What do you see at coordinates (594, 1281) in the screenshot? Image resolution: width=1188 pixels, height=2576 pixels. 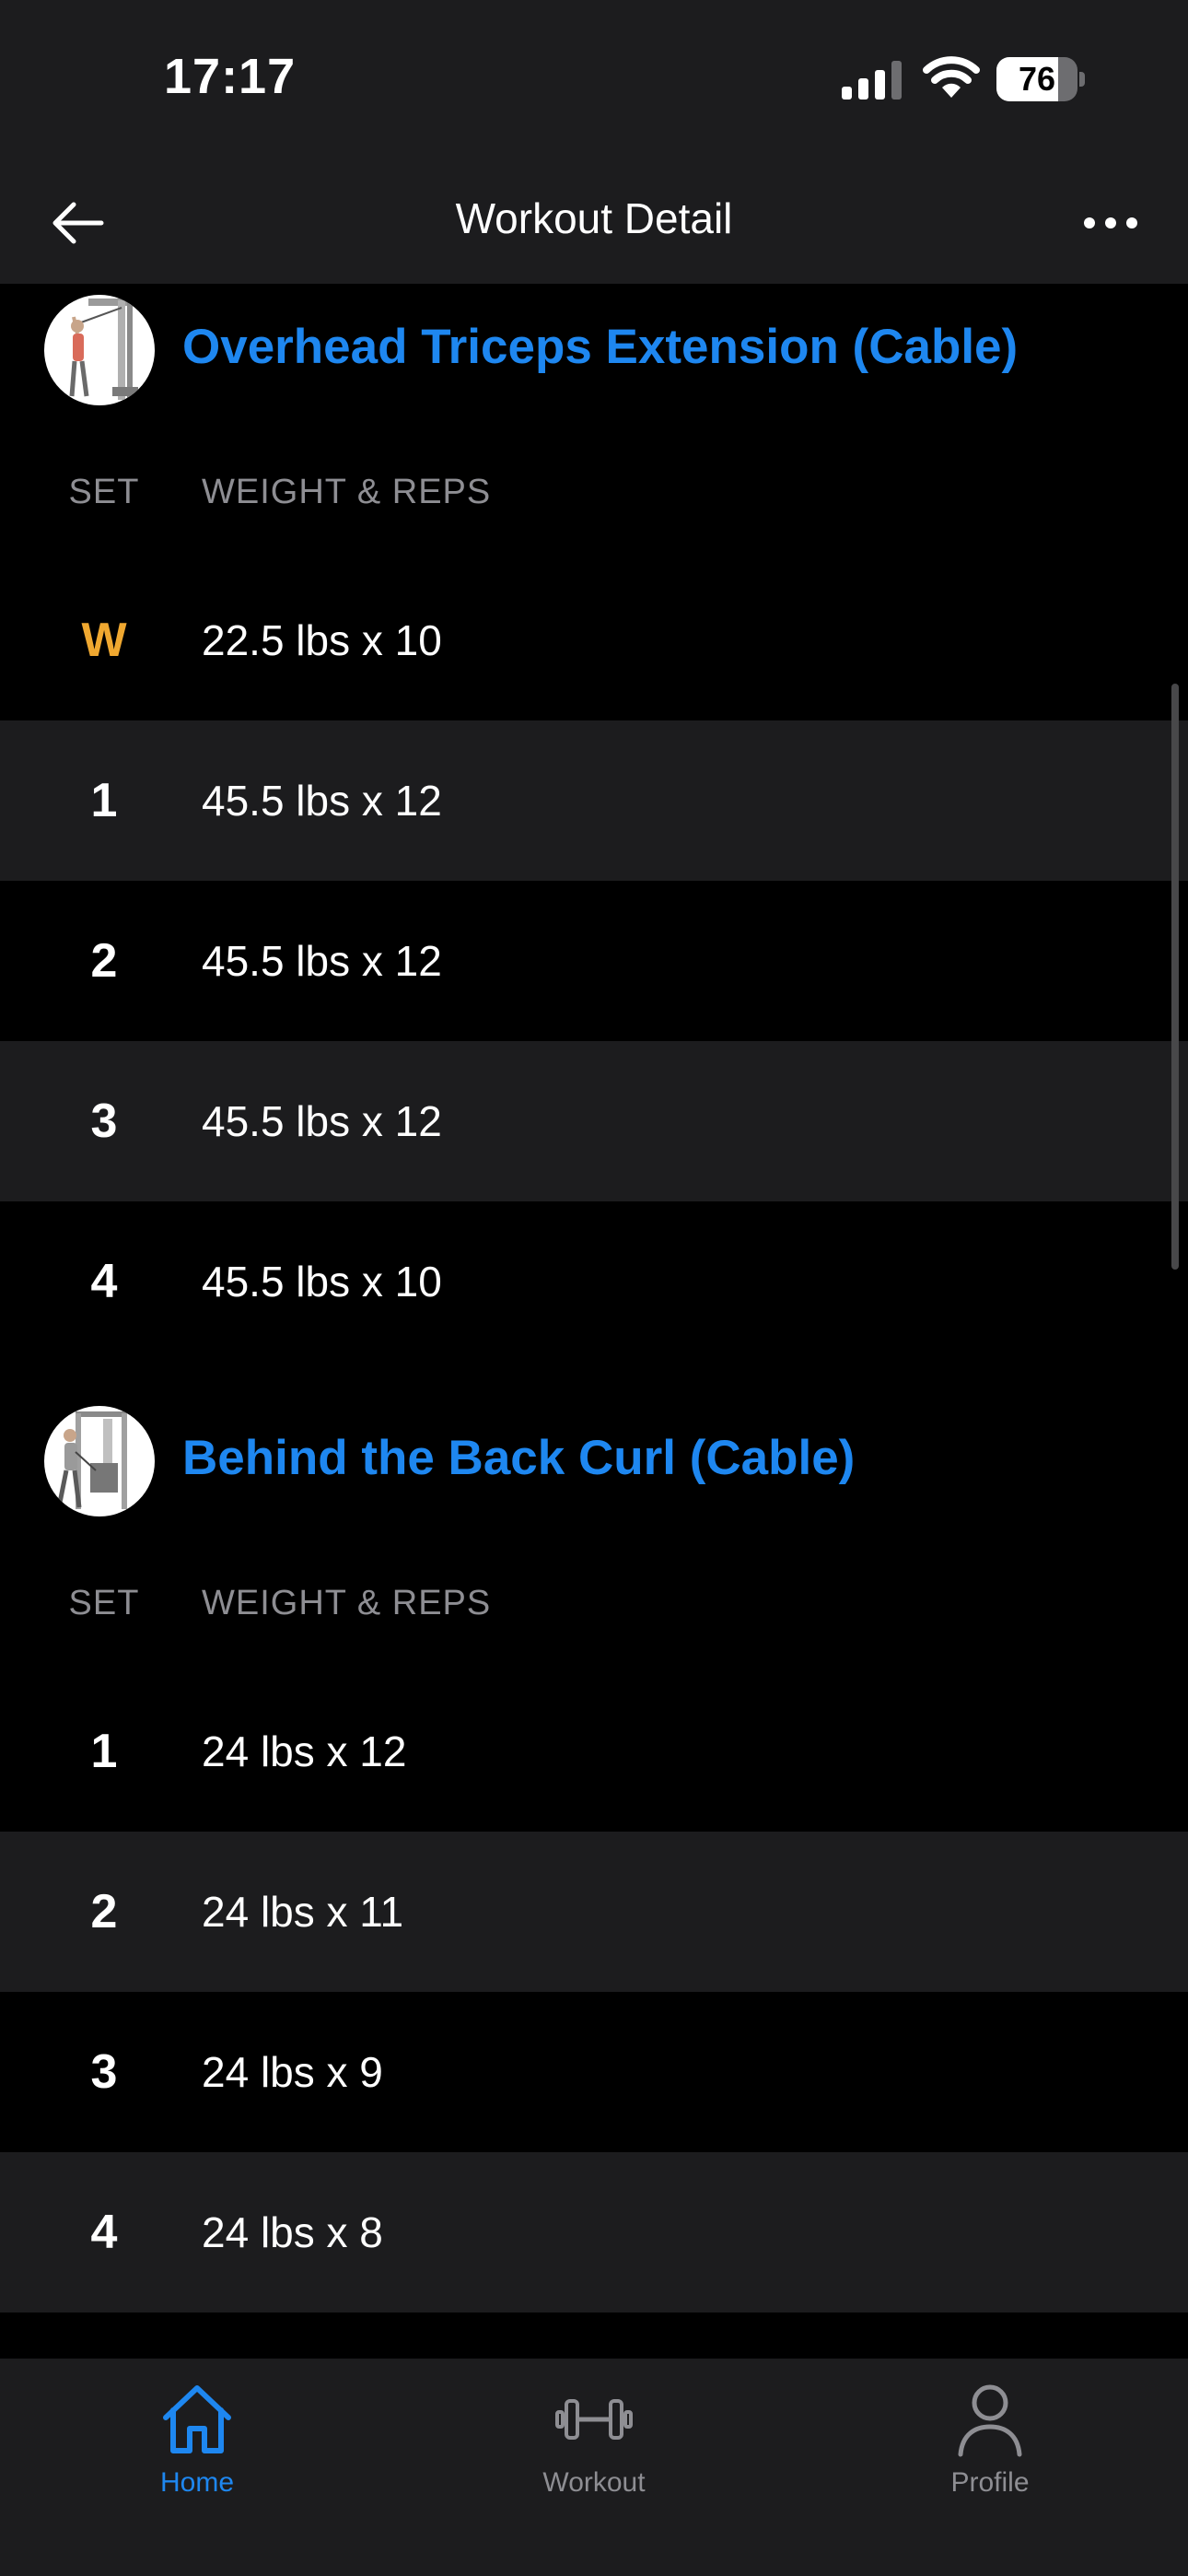 I see `set-row: 4 45.5 lbs x 10` at bounding box center [594, 1281].